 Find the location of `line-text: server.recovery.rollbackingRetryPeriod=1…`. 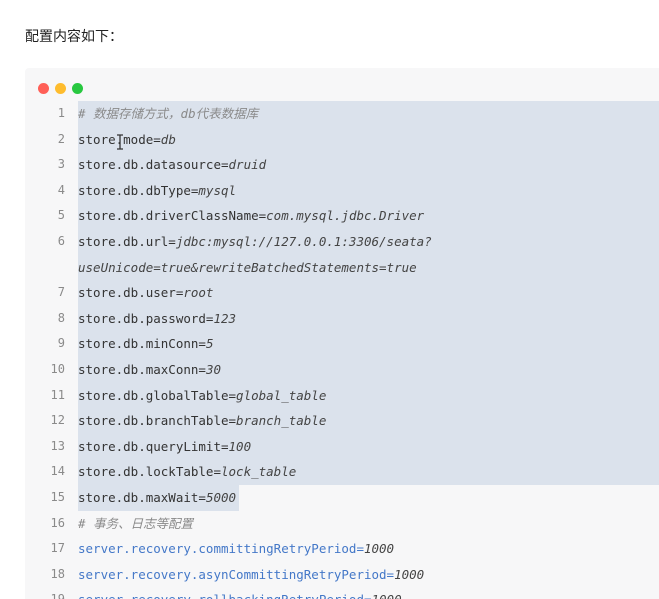

line-text: server.recovery.rollbackingRetryPeriod=1… is located at coordinates (368, 593).